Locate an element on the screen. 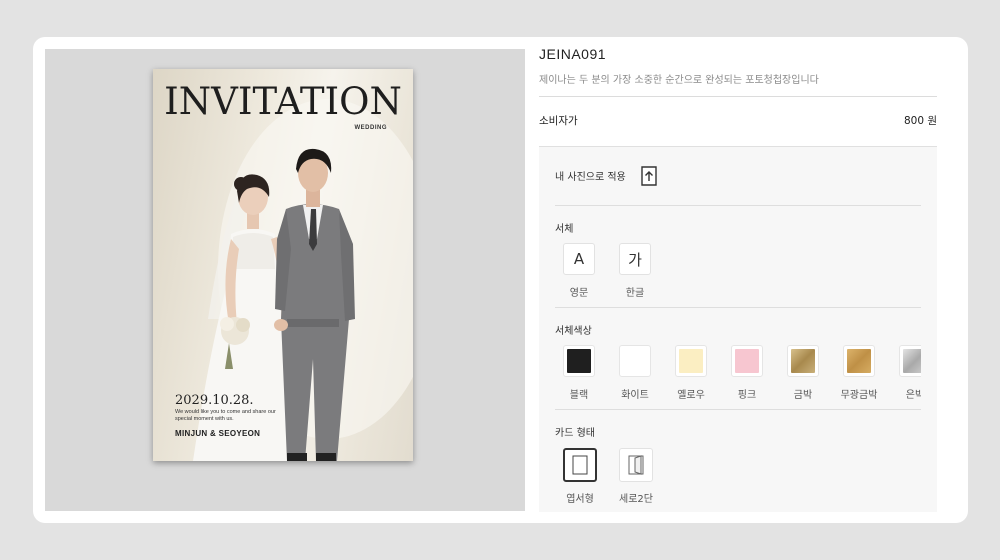 This screenshot has width=1000, height=560. poster-names: MINJUN & SEOYEON is located at coordinates (218, 433).